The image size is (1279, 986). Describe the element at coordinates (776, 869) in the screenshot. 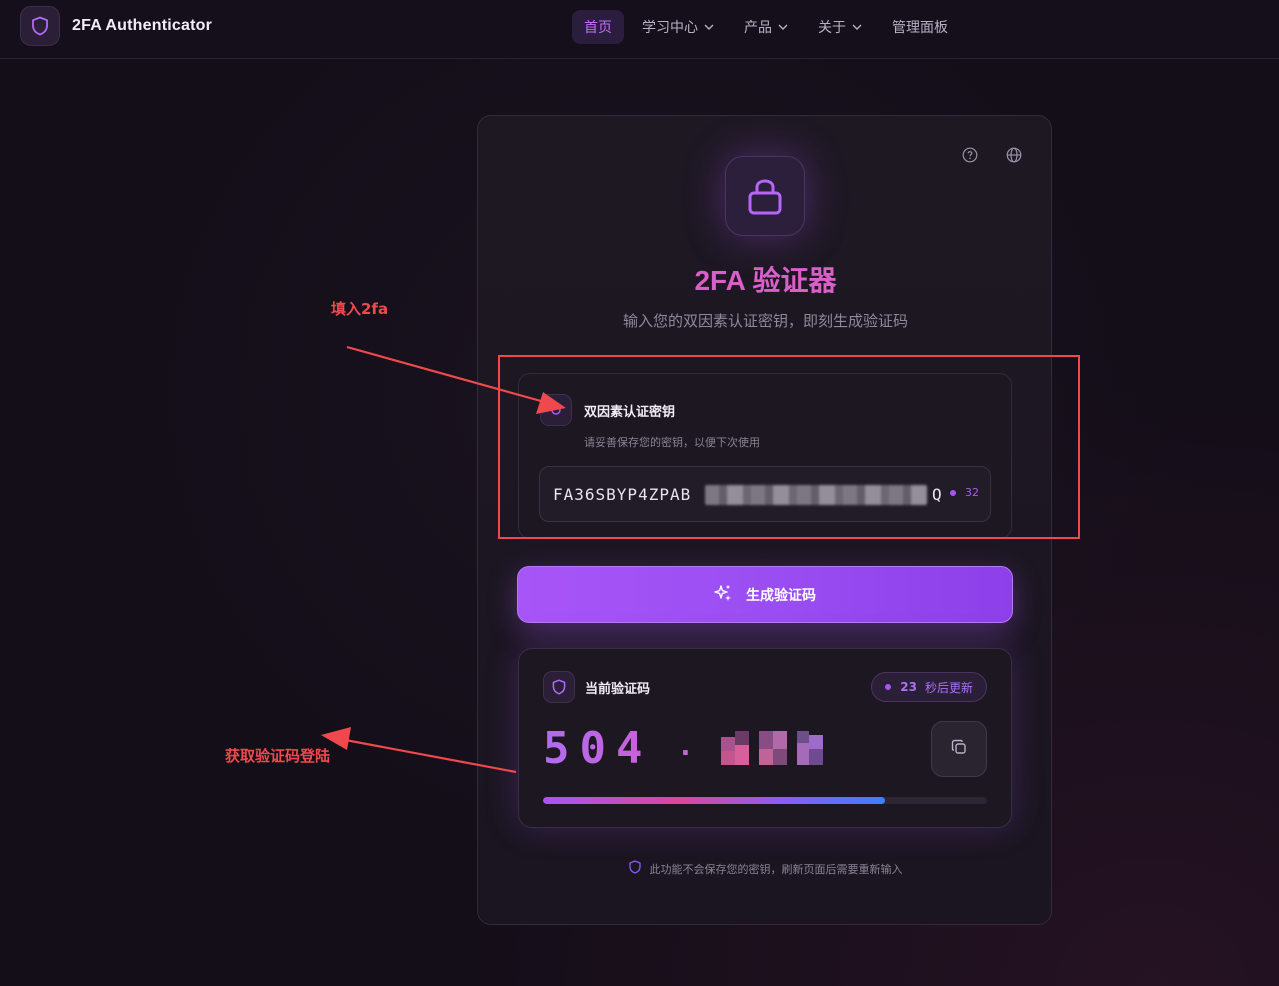

I see `footer-note-text: 此功能不会保存您的密钥，刷新页面后需要重新输入` at that location.